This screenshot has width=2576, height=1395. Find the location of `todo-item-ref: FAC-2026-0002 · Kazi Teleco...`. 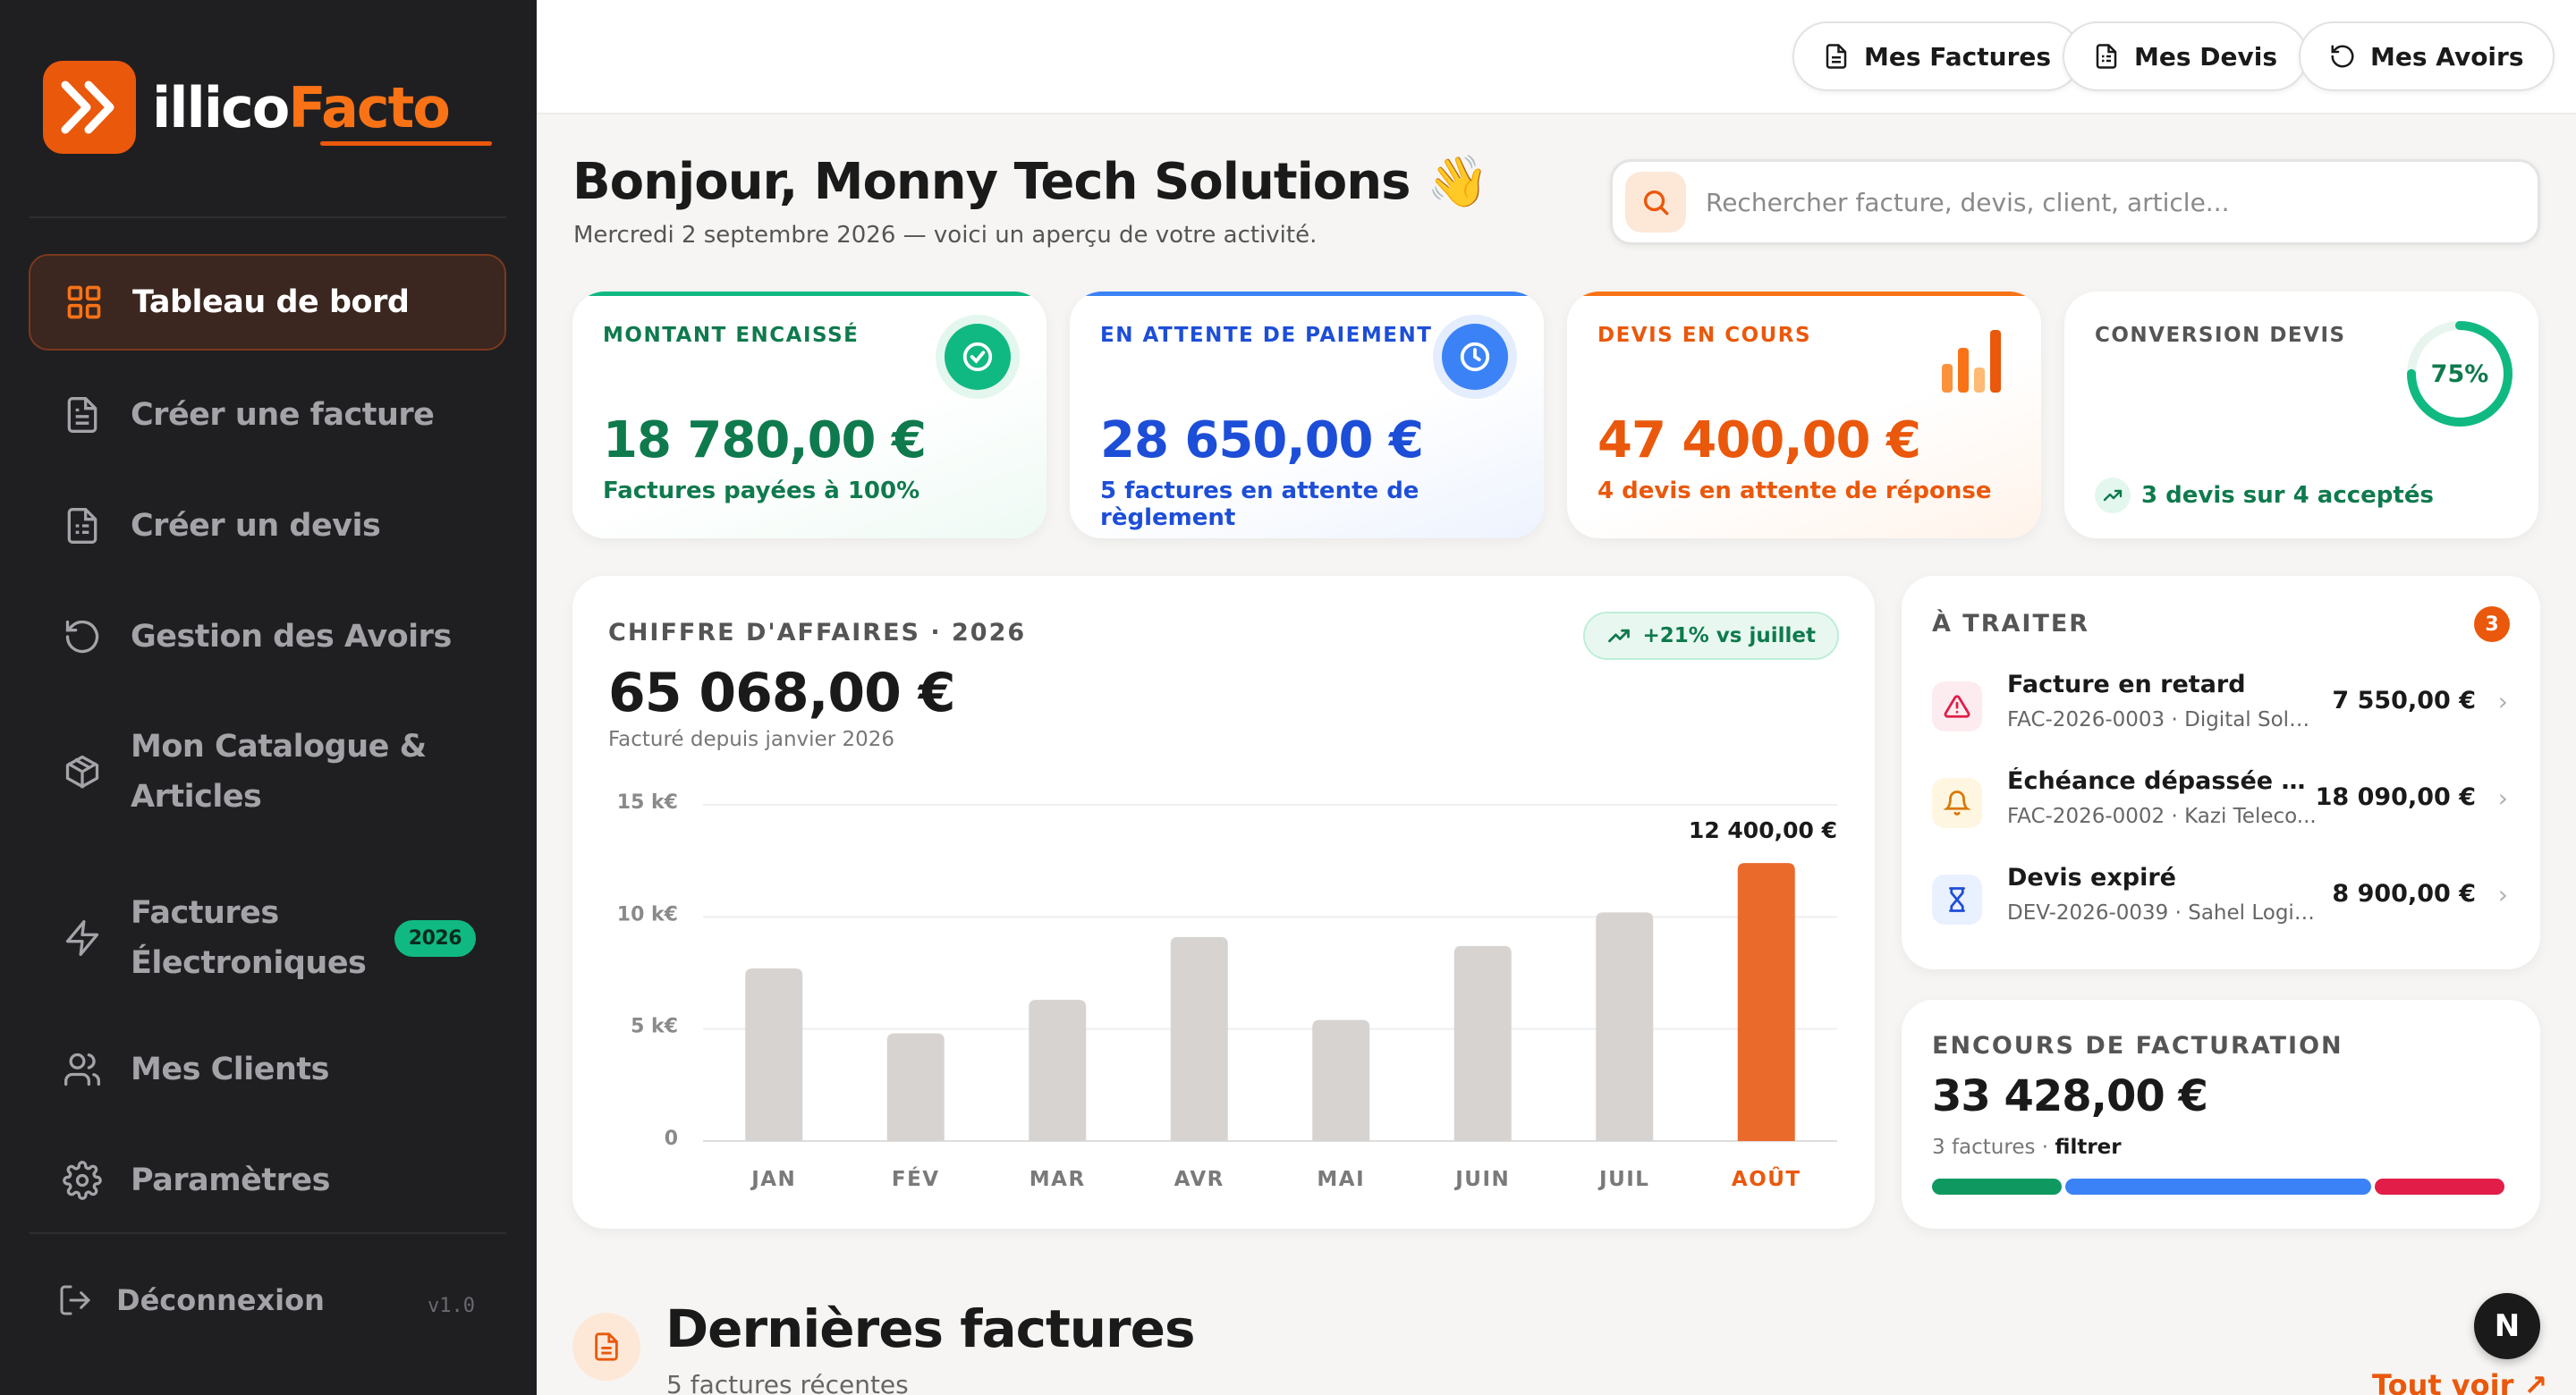

todo-item-ref: FAC-2026-0002 · Kazi Teleco... is located at coordinates (2162, 816).